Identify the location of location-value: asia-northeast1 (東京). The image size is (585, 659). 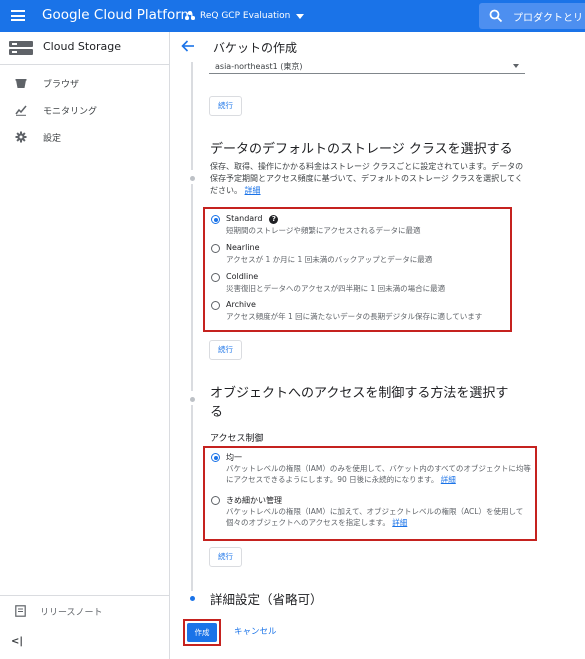
(259, 66).